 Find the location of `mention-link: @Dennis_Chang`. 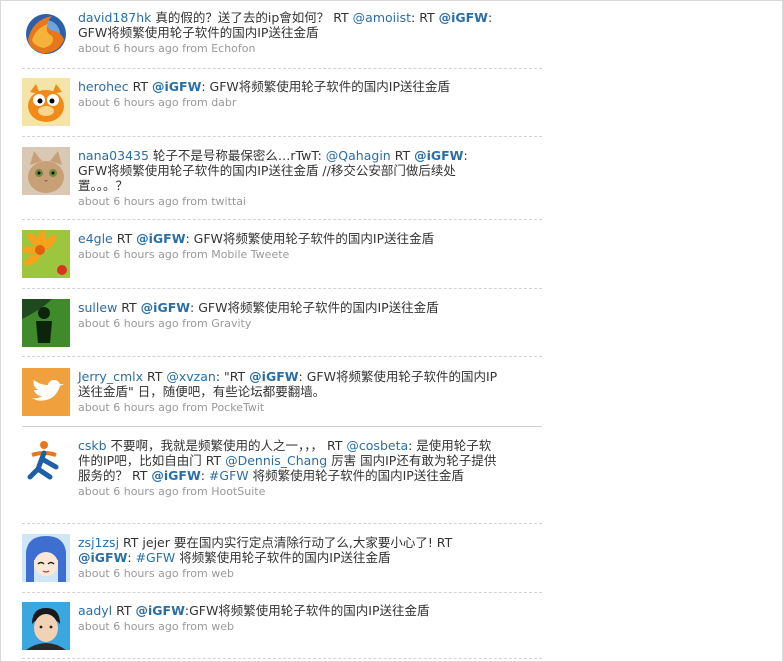

mention-link: @Dennis_Chang is located at coordinates (276, 460).